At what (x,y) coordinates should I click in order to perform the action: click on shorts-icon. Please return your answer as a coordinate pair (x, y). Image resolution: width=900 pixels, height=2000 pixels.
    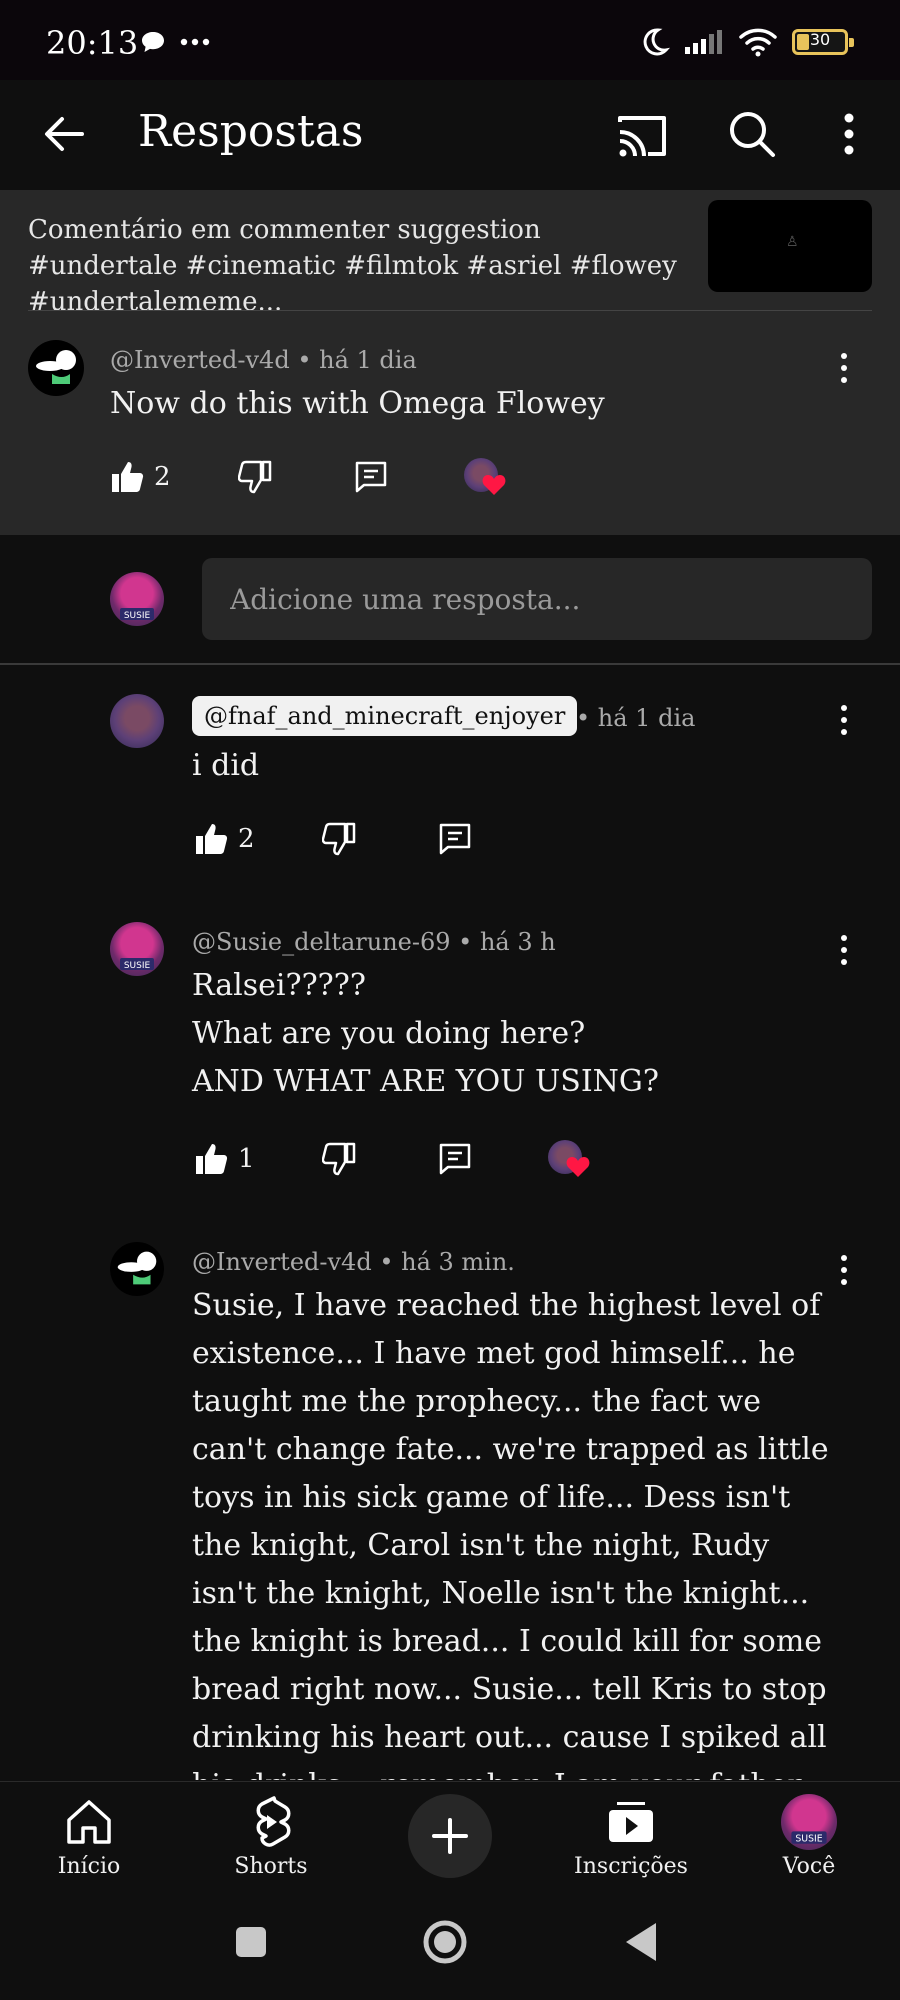
    Looking at the image, I should click on (273, 1821).